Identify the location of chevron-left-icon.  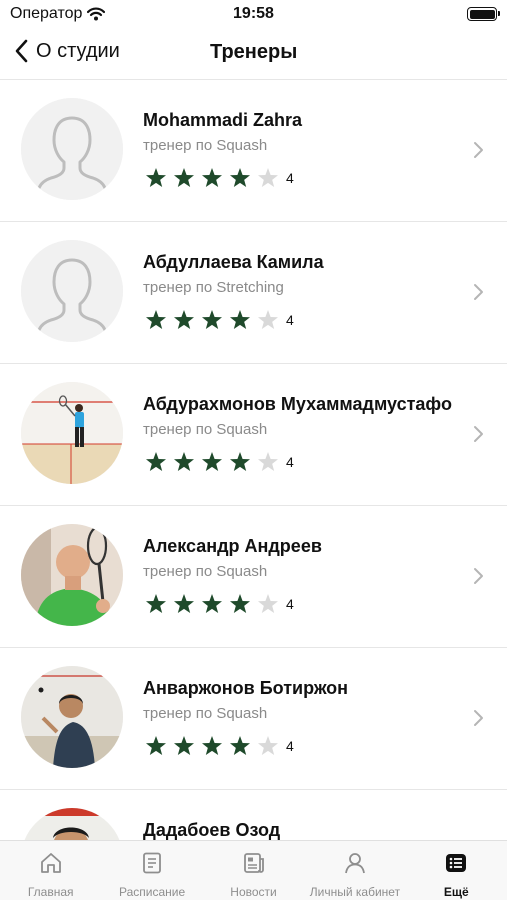
(21, 51).